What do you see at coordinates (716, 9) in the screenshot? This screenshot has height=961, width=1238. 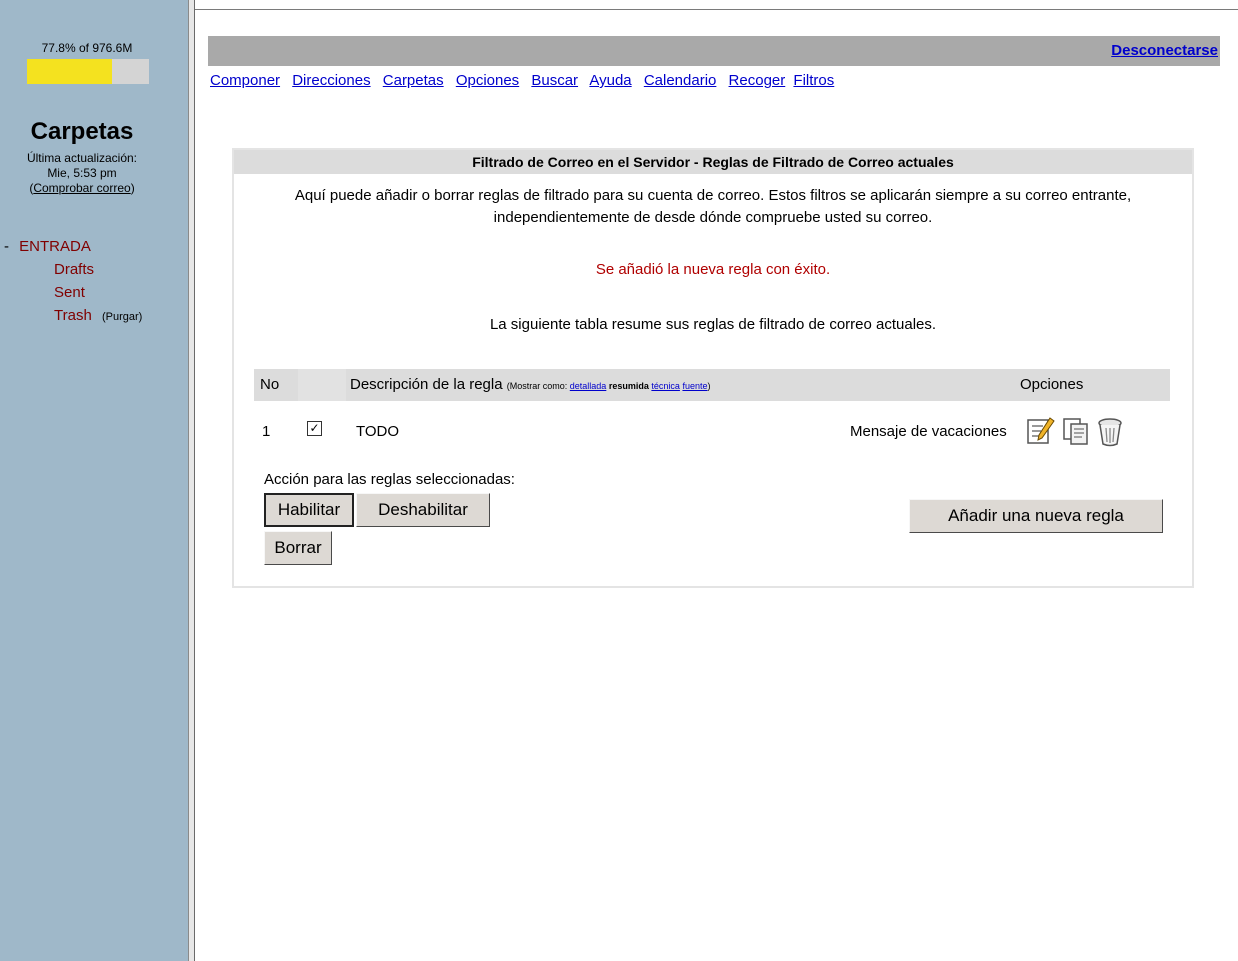 I see `top-divider` at bounding box center [716, 9].